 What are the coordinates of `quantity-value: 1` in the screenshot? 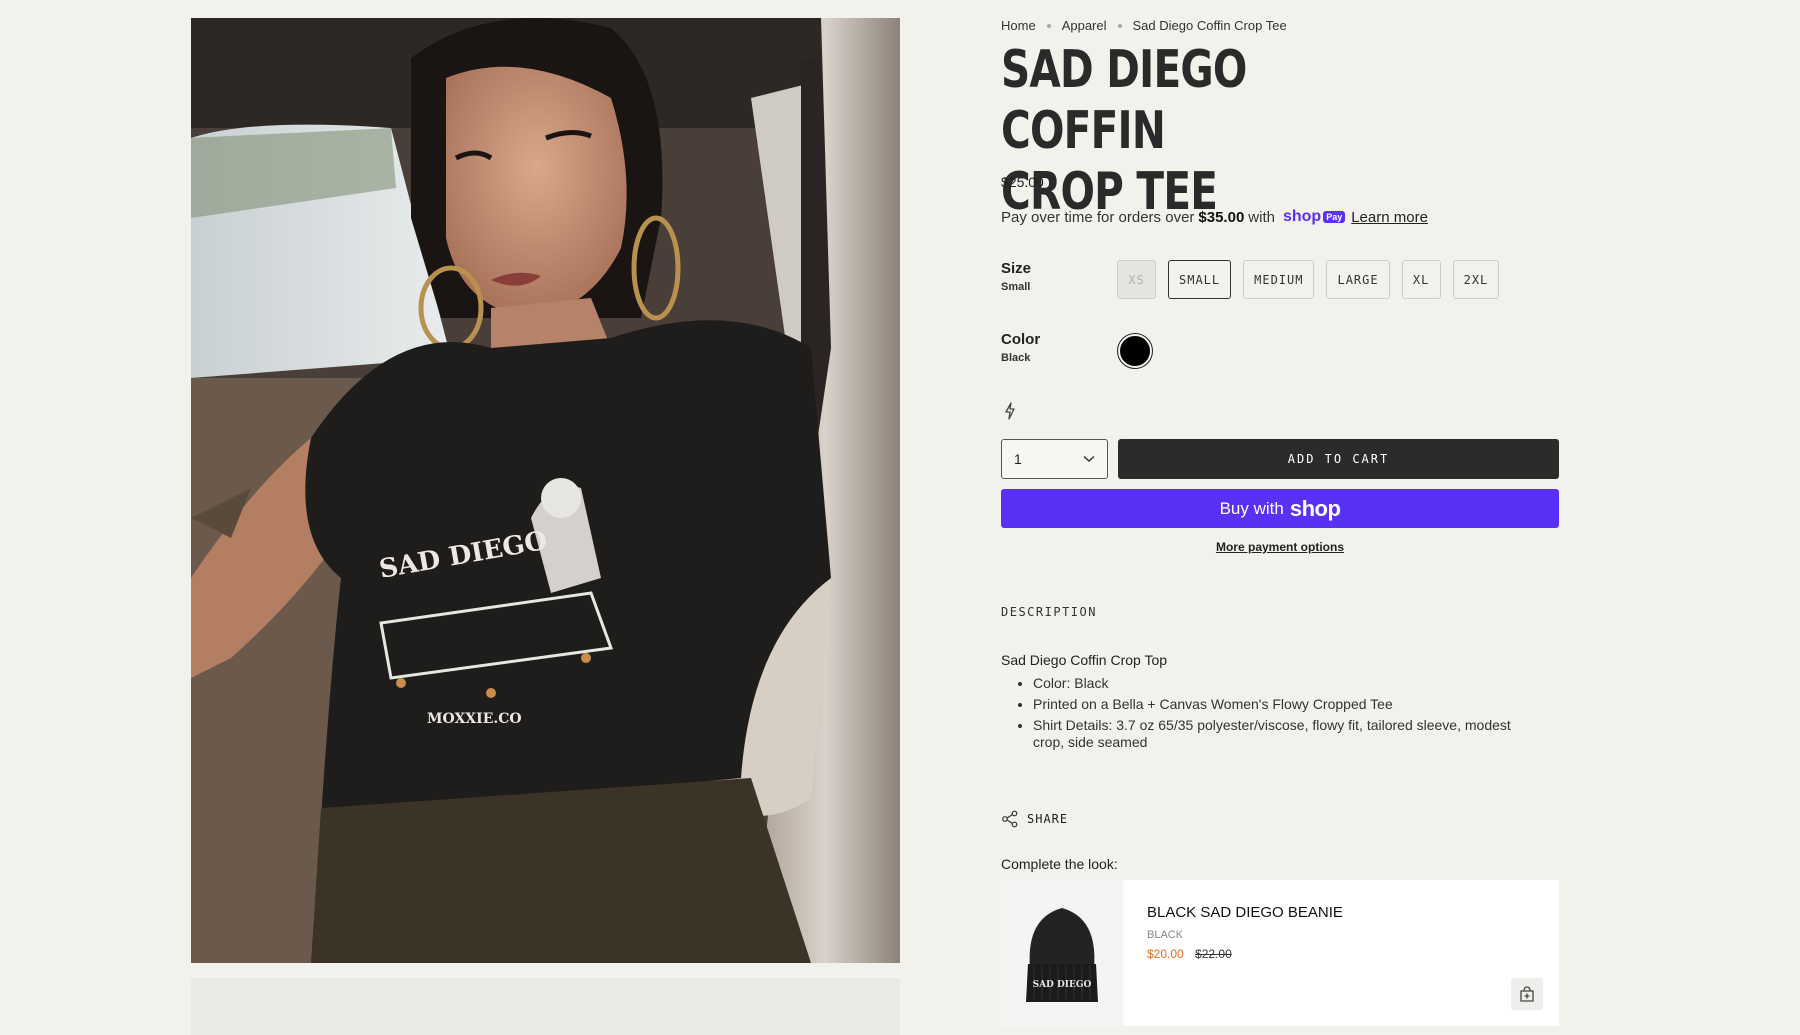 It's located at (1018, 459).